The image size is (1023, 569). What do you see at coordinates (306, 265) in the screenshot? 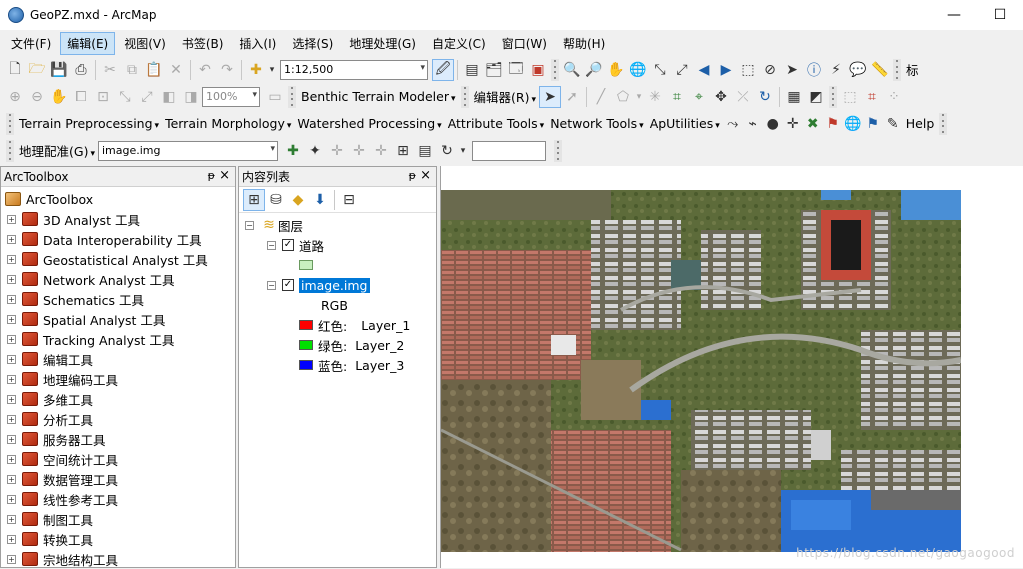
I see `road-symbol-swatch` at bounding box center [306, 265].